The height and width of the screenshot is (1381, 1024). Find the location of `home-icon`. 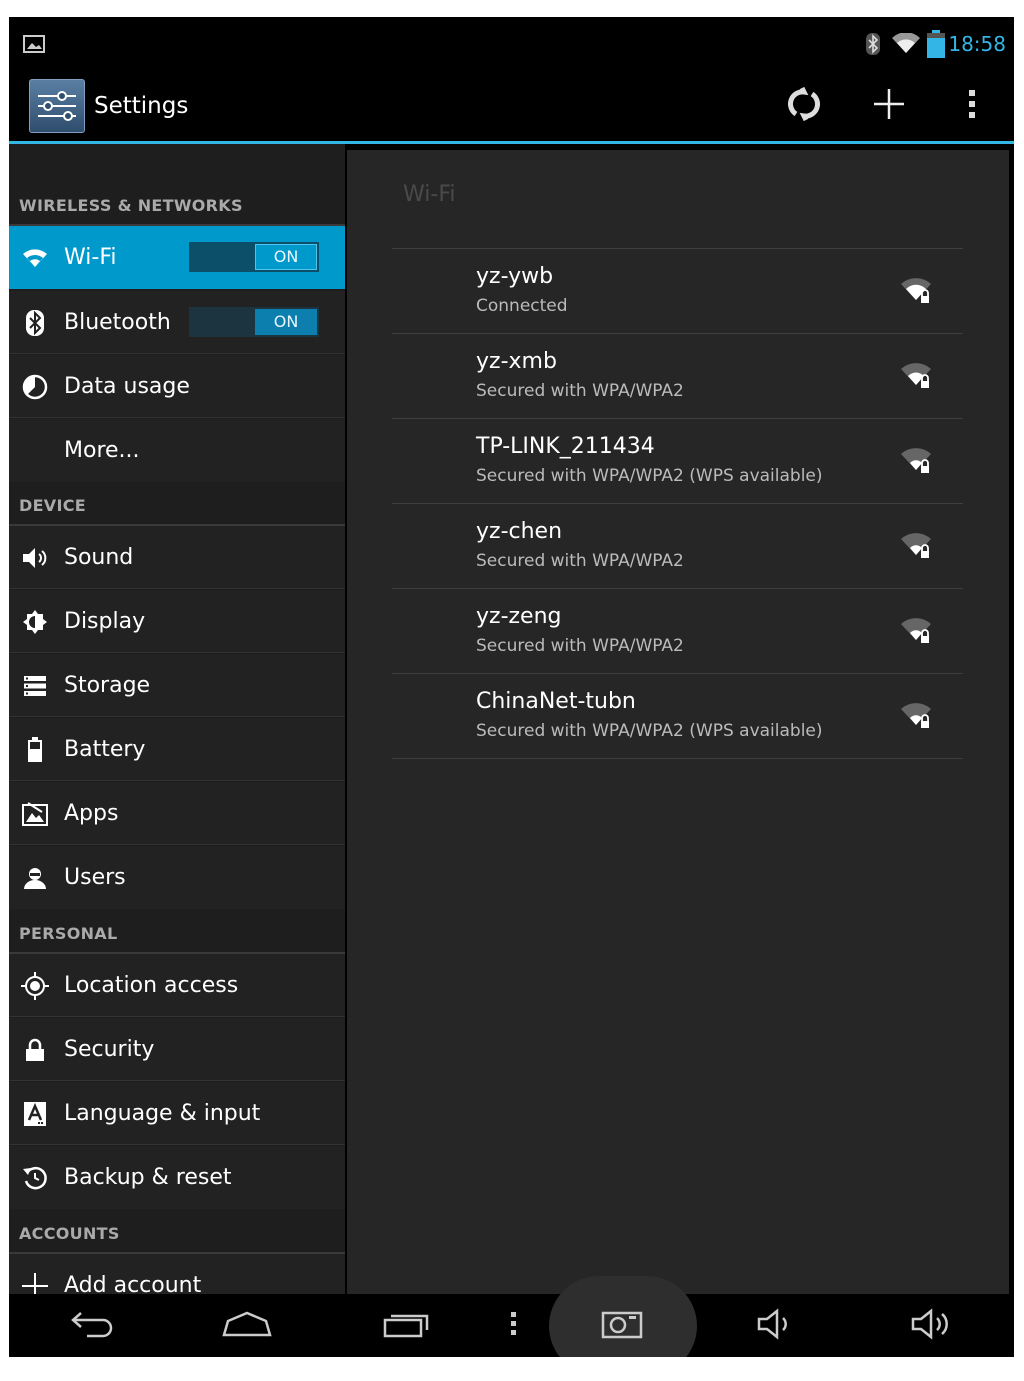

home-icon is located at coordinates (247, 1326).